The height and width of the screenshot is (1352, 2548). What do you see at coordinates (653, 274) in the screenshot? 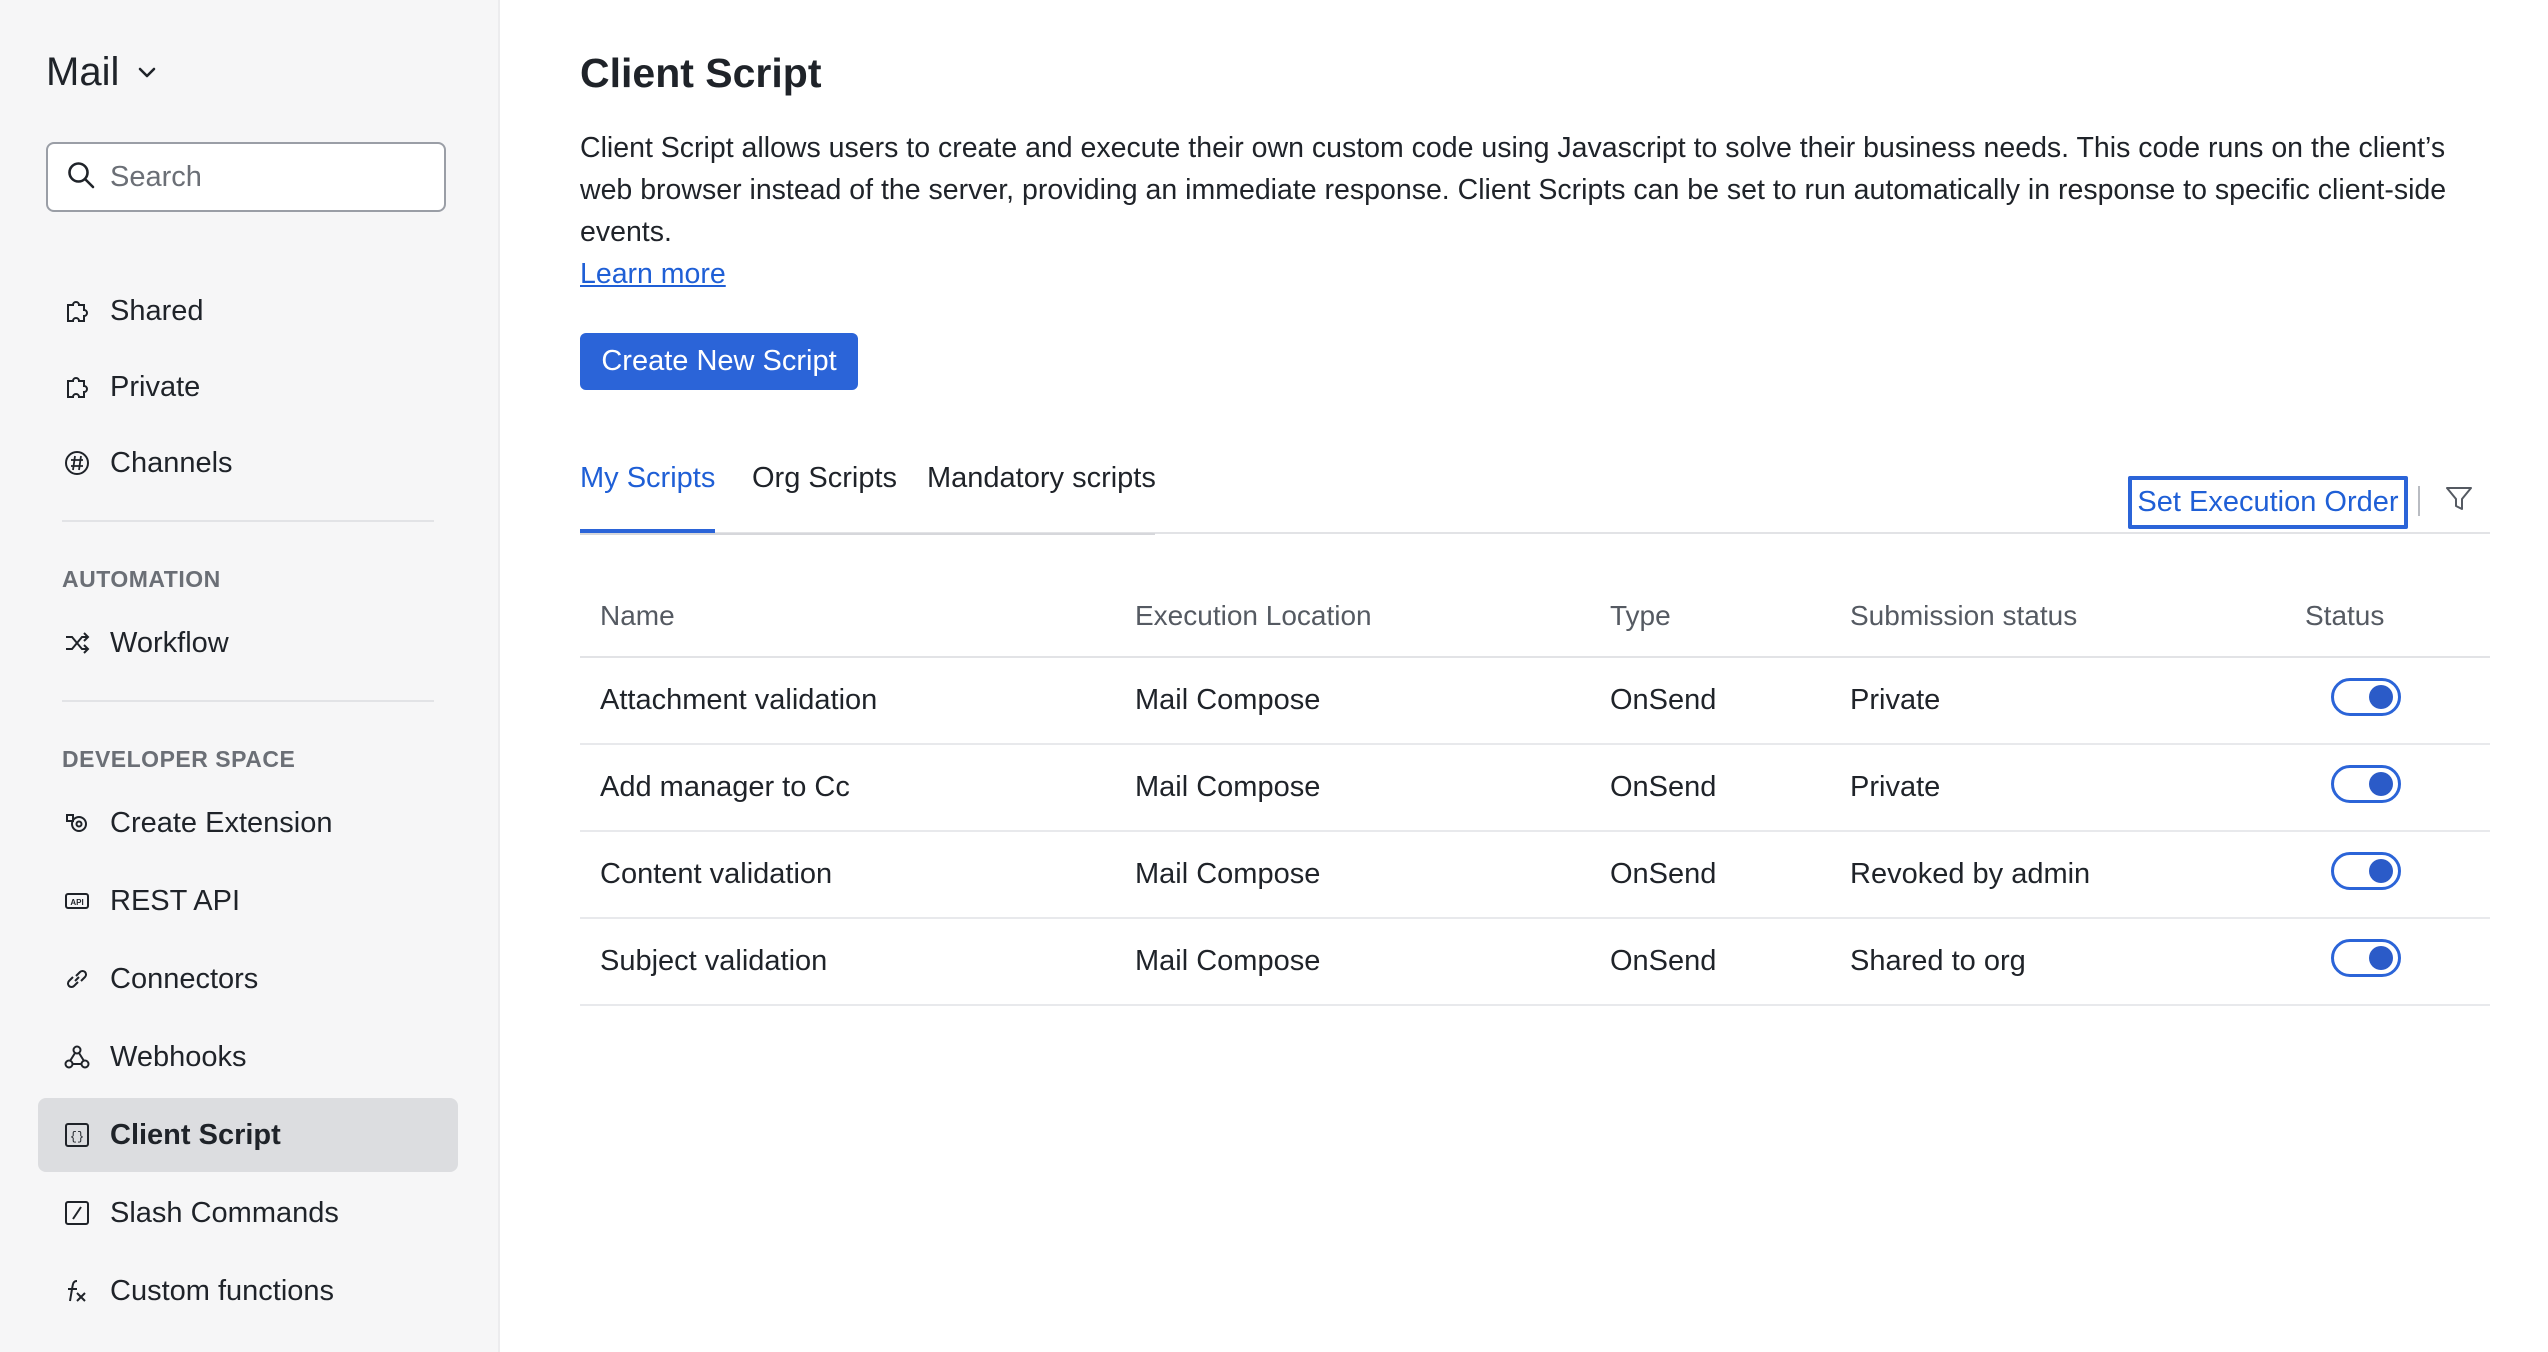
I see `learn-more-link: Learn more` at bounding box center [653, 274].